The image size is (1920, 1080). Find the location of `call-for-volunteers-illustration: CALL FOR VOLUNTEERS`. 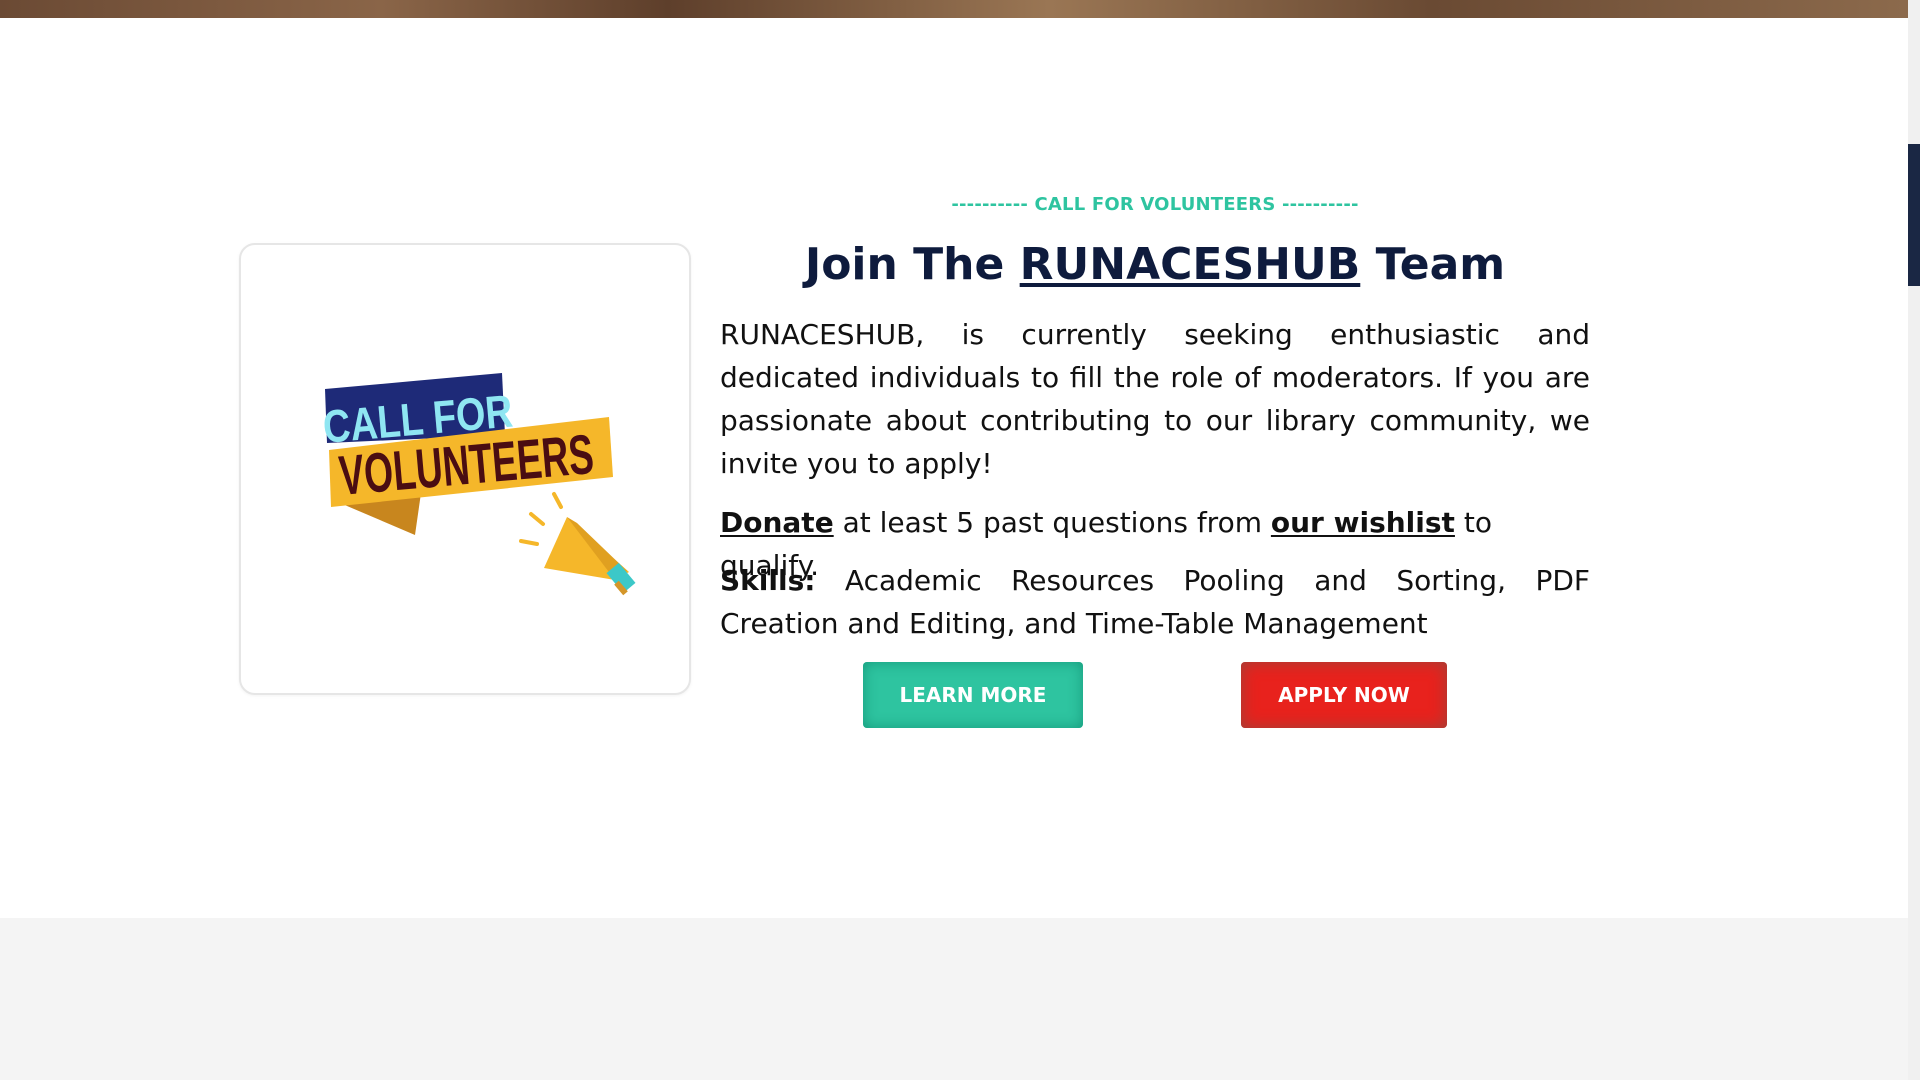

call-for-volunteers-illustration: CALL FOR VOLUNTEERS is located at coordinates (478, 484).